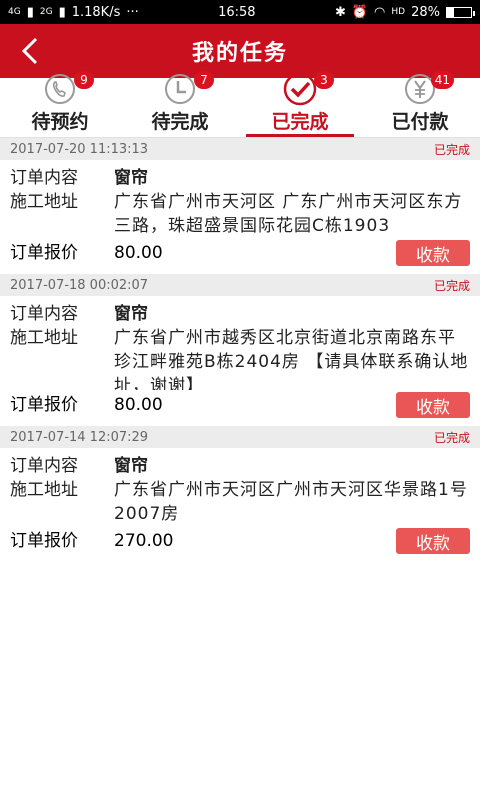 The image size is (480, 800). I want to click on phone-icon, so click(60, 89).